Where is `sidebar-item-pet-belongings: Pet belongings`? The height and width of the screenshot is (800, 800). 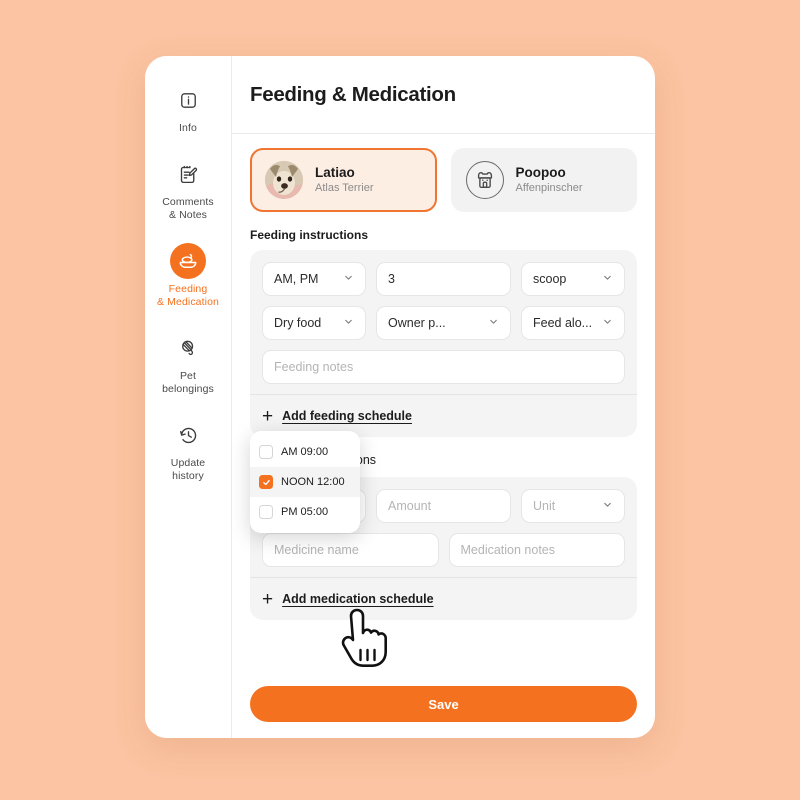 sidebar-item-pet-belongings: Pet belongings is located at coordinates (188, 363).